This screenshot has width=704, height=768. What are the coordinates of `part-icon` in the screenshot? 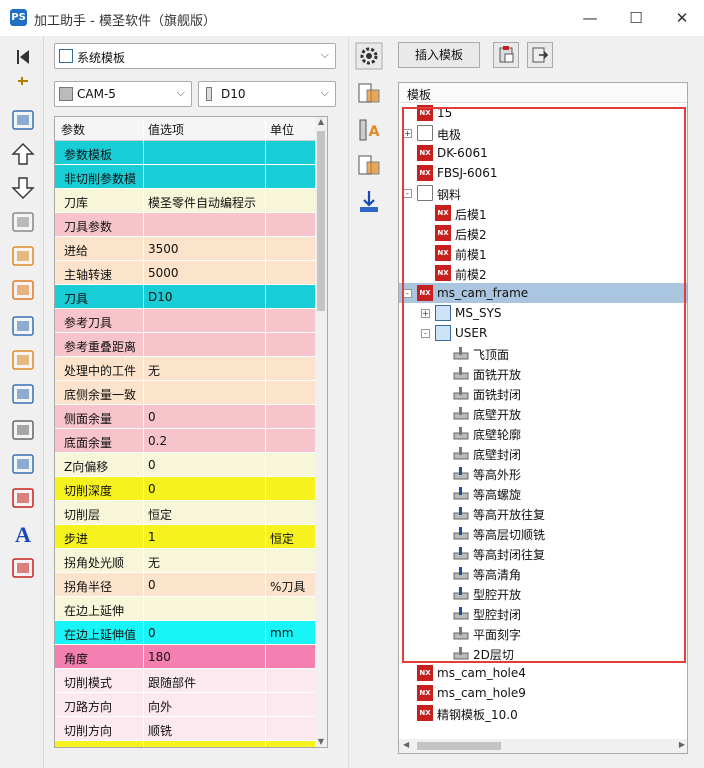 It's located at (23, 222).